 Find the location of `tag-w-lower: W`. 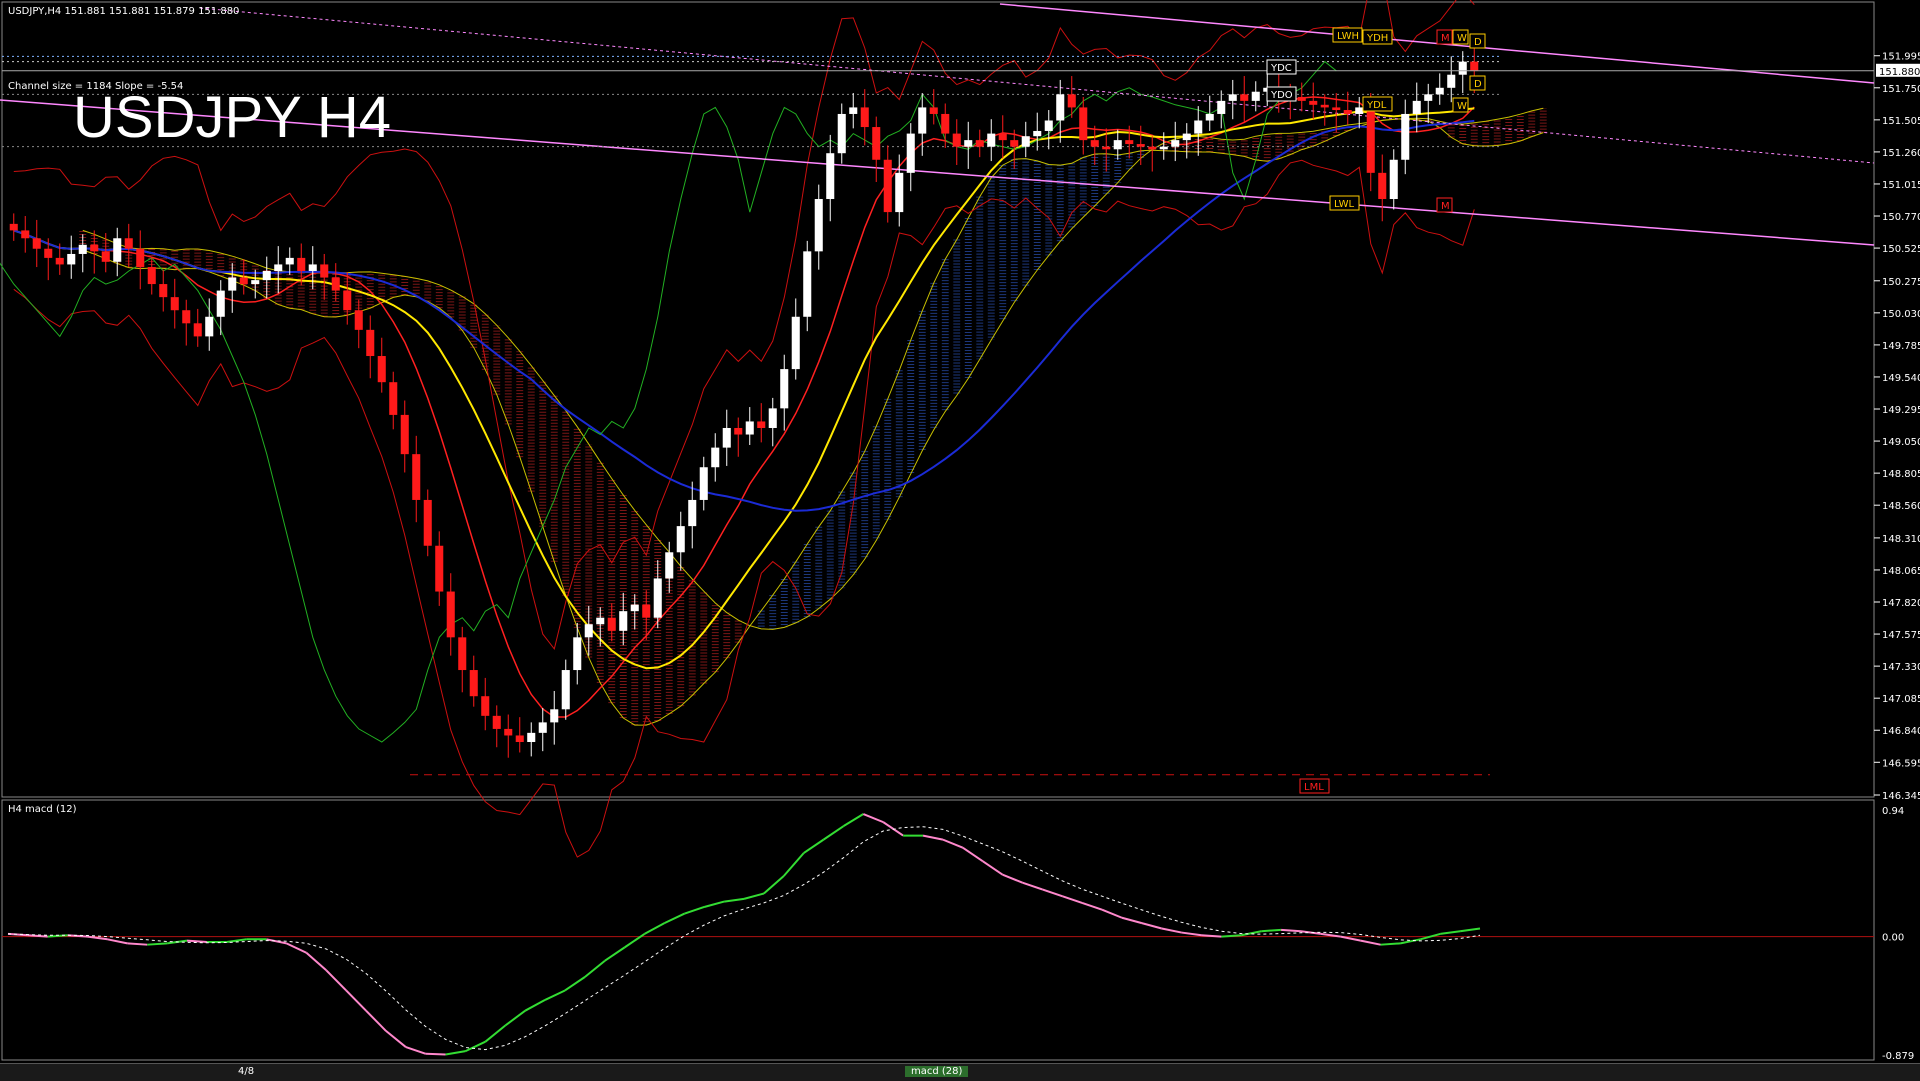

tag-w-lower: W is located at coordinates (1462, 106).